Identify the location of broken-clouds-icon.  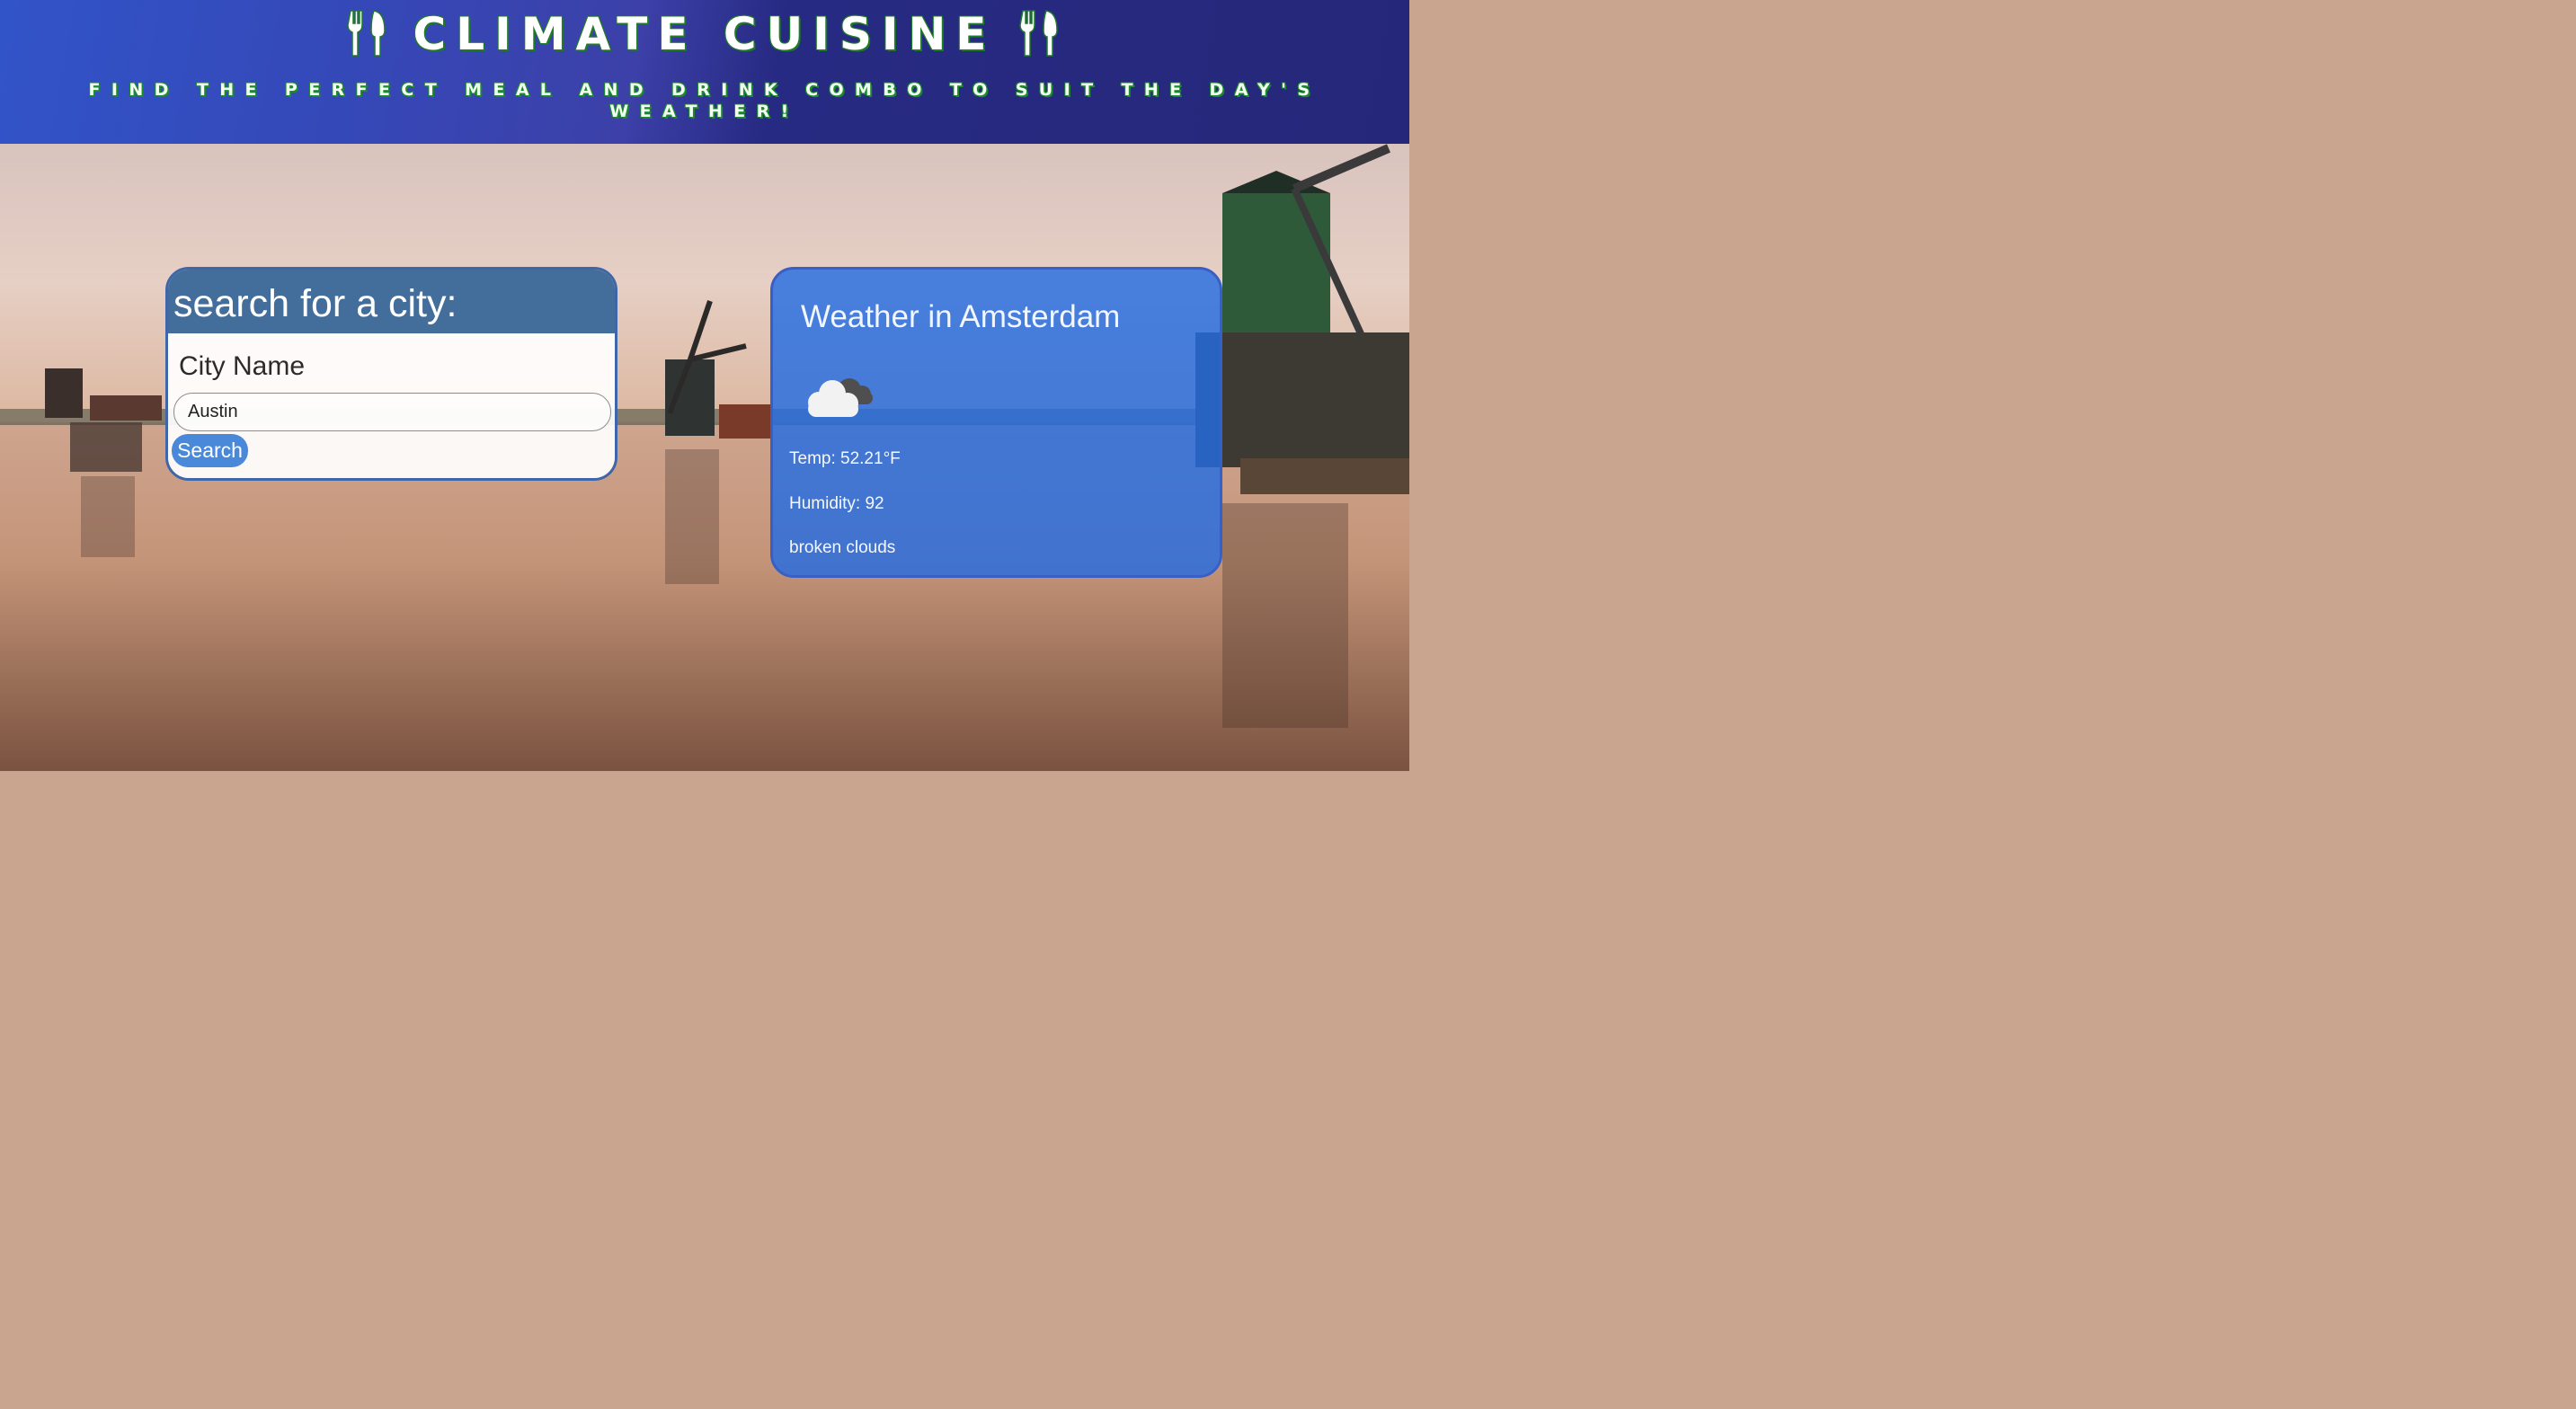
(840, 398).